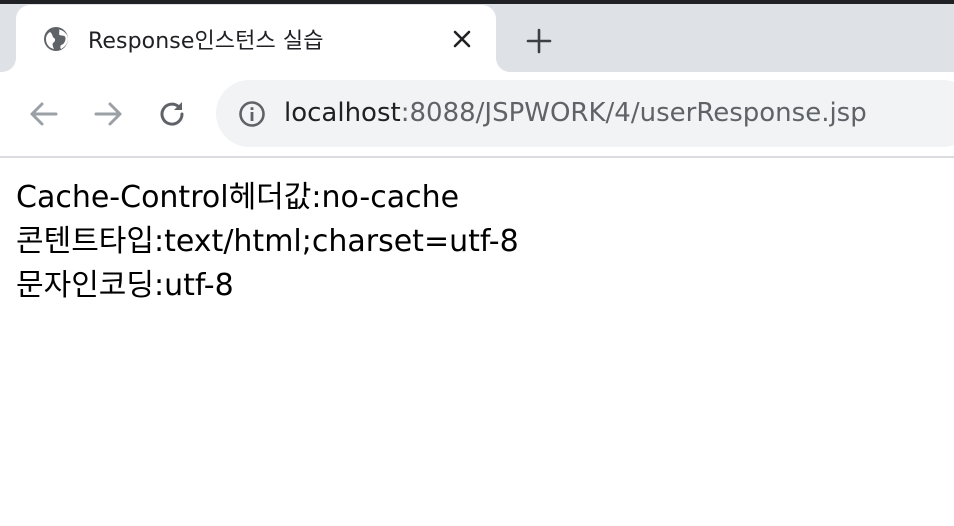 The width and height of the screenshot is (954, 526). Describe the element at coordinates (44, 114) in the screenshot. I see `arrow-left-icon` at that location.